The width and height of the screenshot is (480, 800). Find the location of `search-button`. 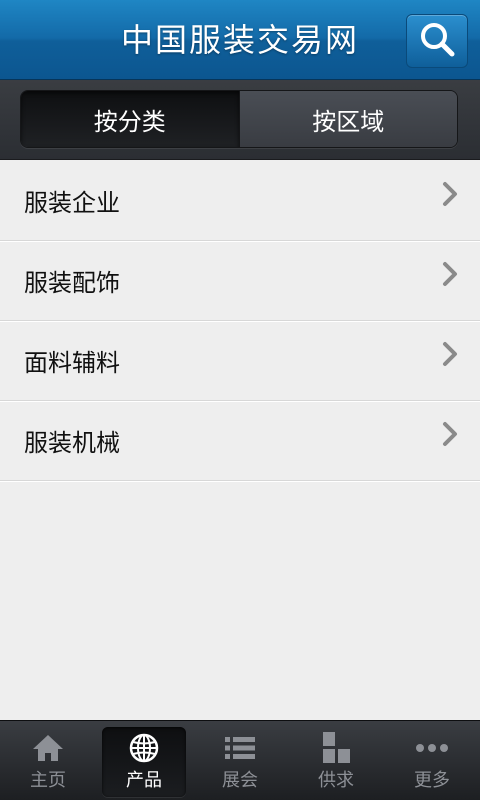

search-button is located at coordinates (437, 41).